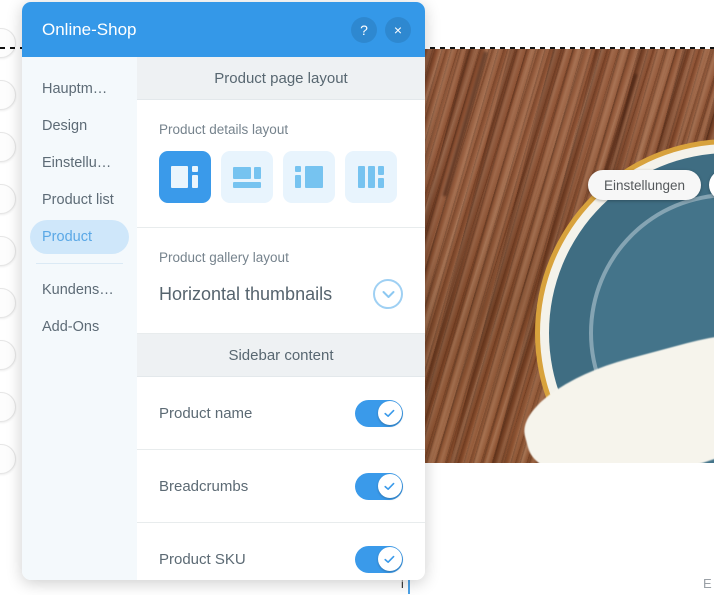  I want to click on sidebar-item-label: Design, so click(65, 126).